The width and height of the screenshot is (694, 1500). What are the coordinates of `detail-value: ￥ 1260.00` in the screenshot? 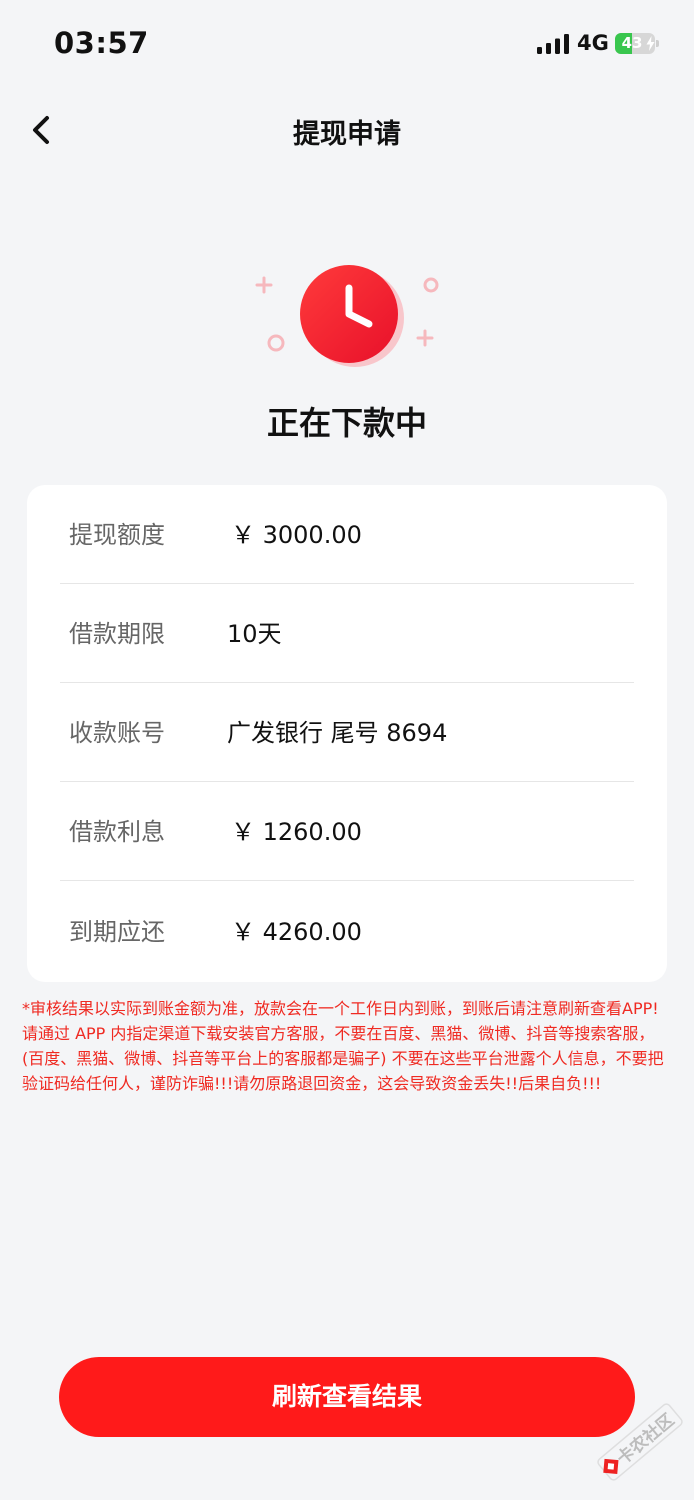 It's located at (296, 832).